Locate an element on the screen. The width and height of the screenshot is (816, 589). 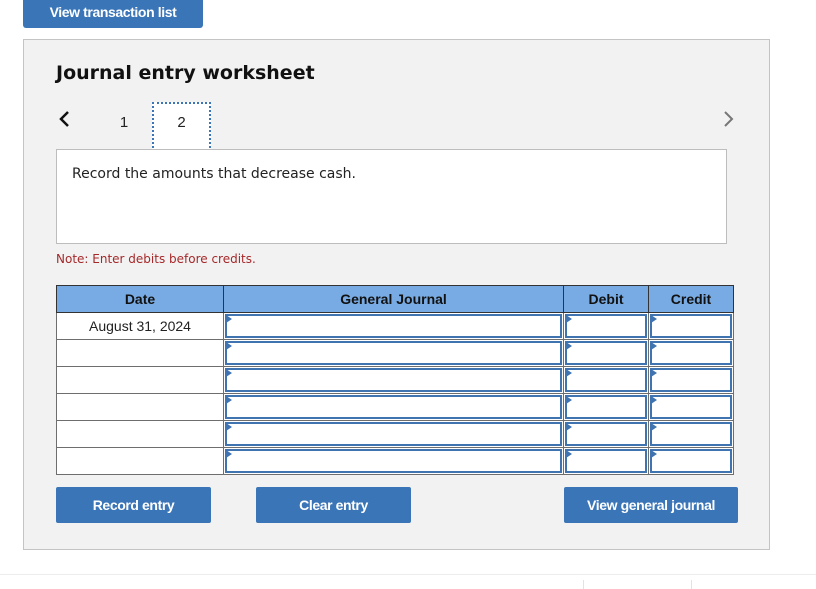
view-transaction-list-button: View transaction list is located at coordinates (113, 14).